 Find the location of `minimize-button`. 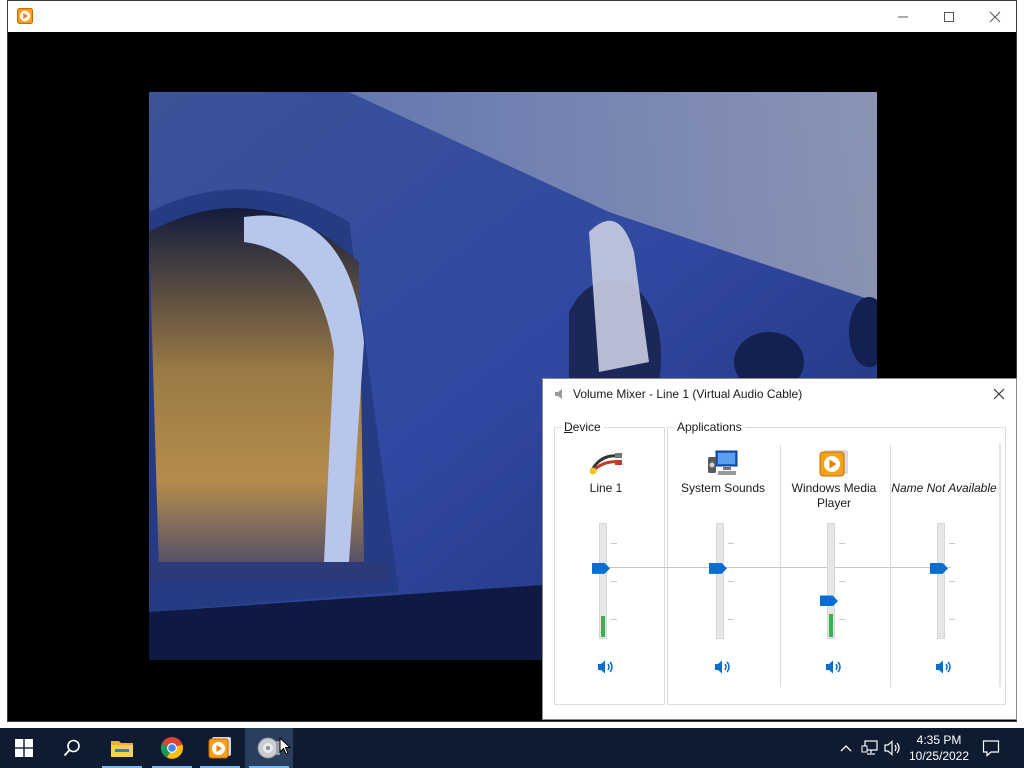

minimize-button is located at coordinates (903, 16).